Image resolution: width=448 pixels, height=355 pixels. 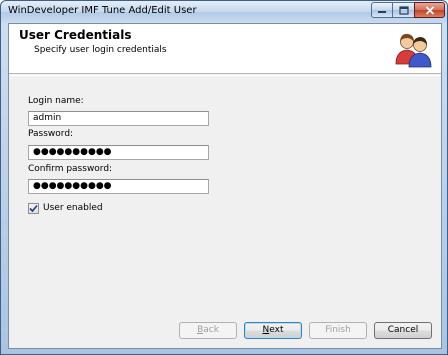 I want to click on maximize-button, so click(x=403, y=10).